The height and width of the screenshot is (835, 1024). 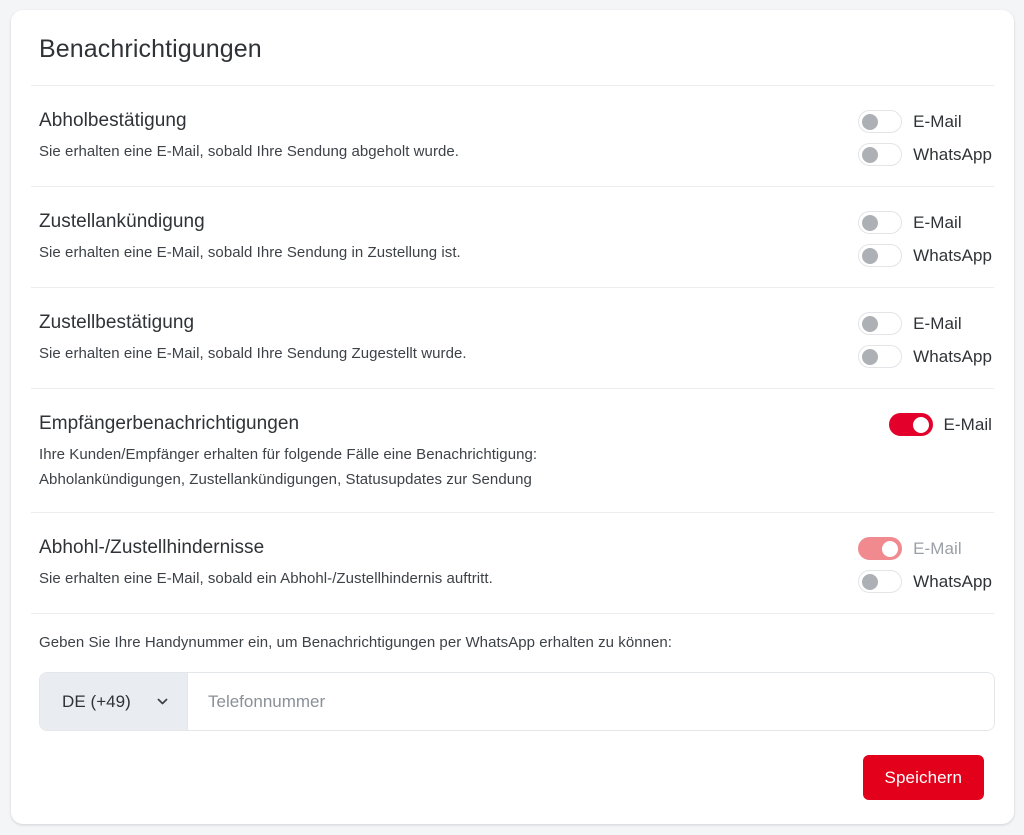 I want to click on chevron-down-icon, so click(x=162, y=701).